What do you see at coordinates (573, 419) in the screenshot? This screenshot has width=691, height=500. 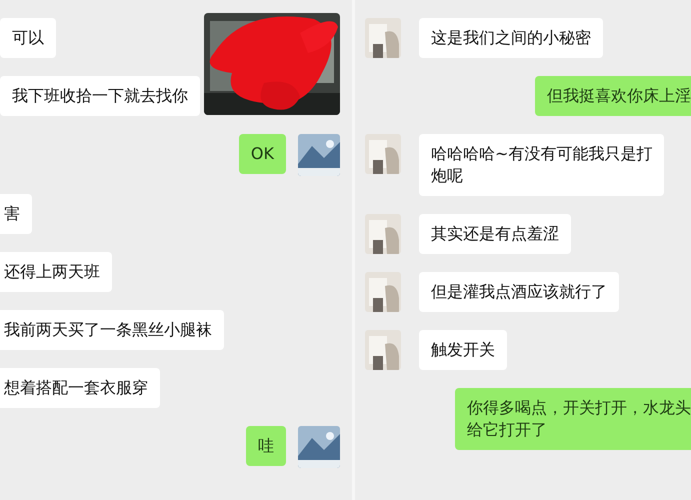 I see `message-bubble: 你得多喝点，开关打开，水龙头 给它打开了` at bounding box center [573, 419].